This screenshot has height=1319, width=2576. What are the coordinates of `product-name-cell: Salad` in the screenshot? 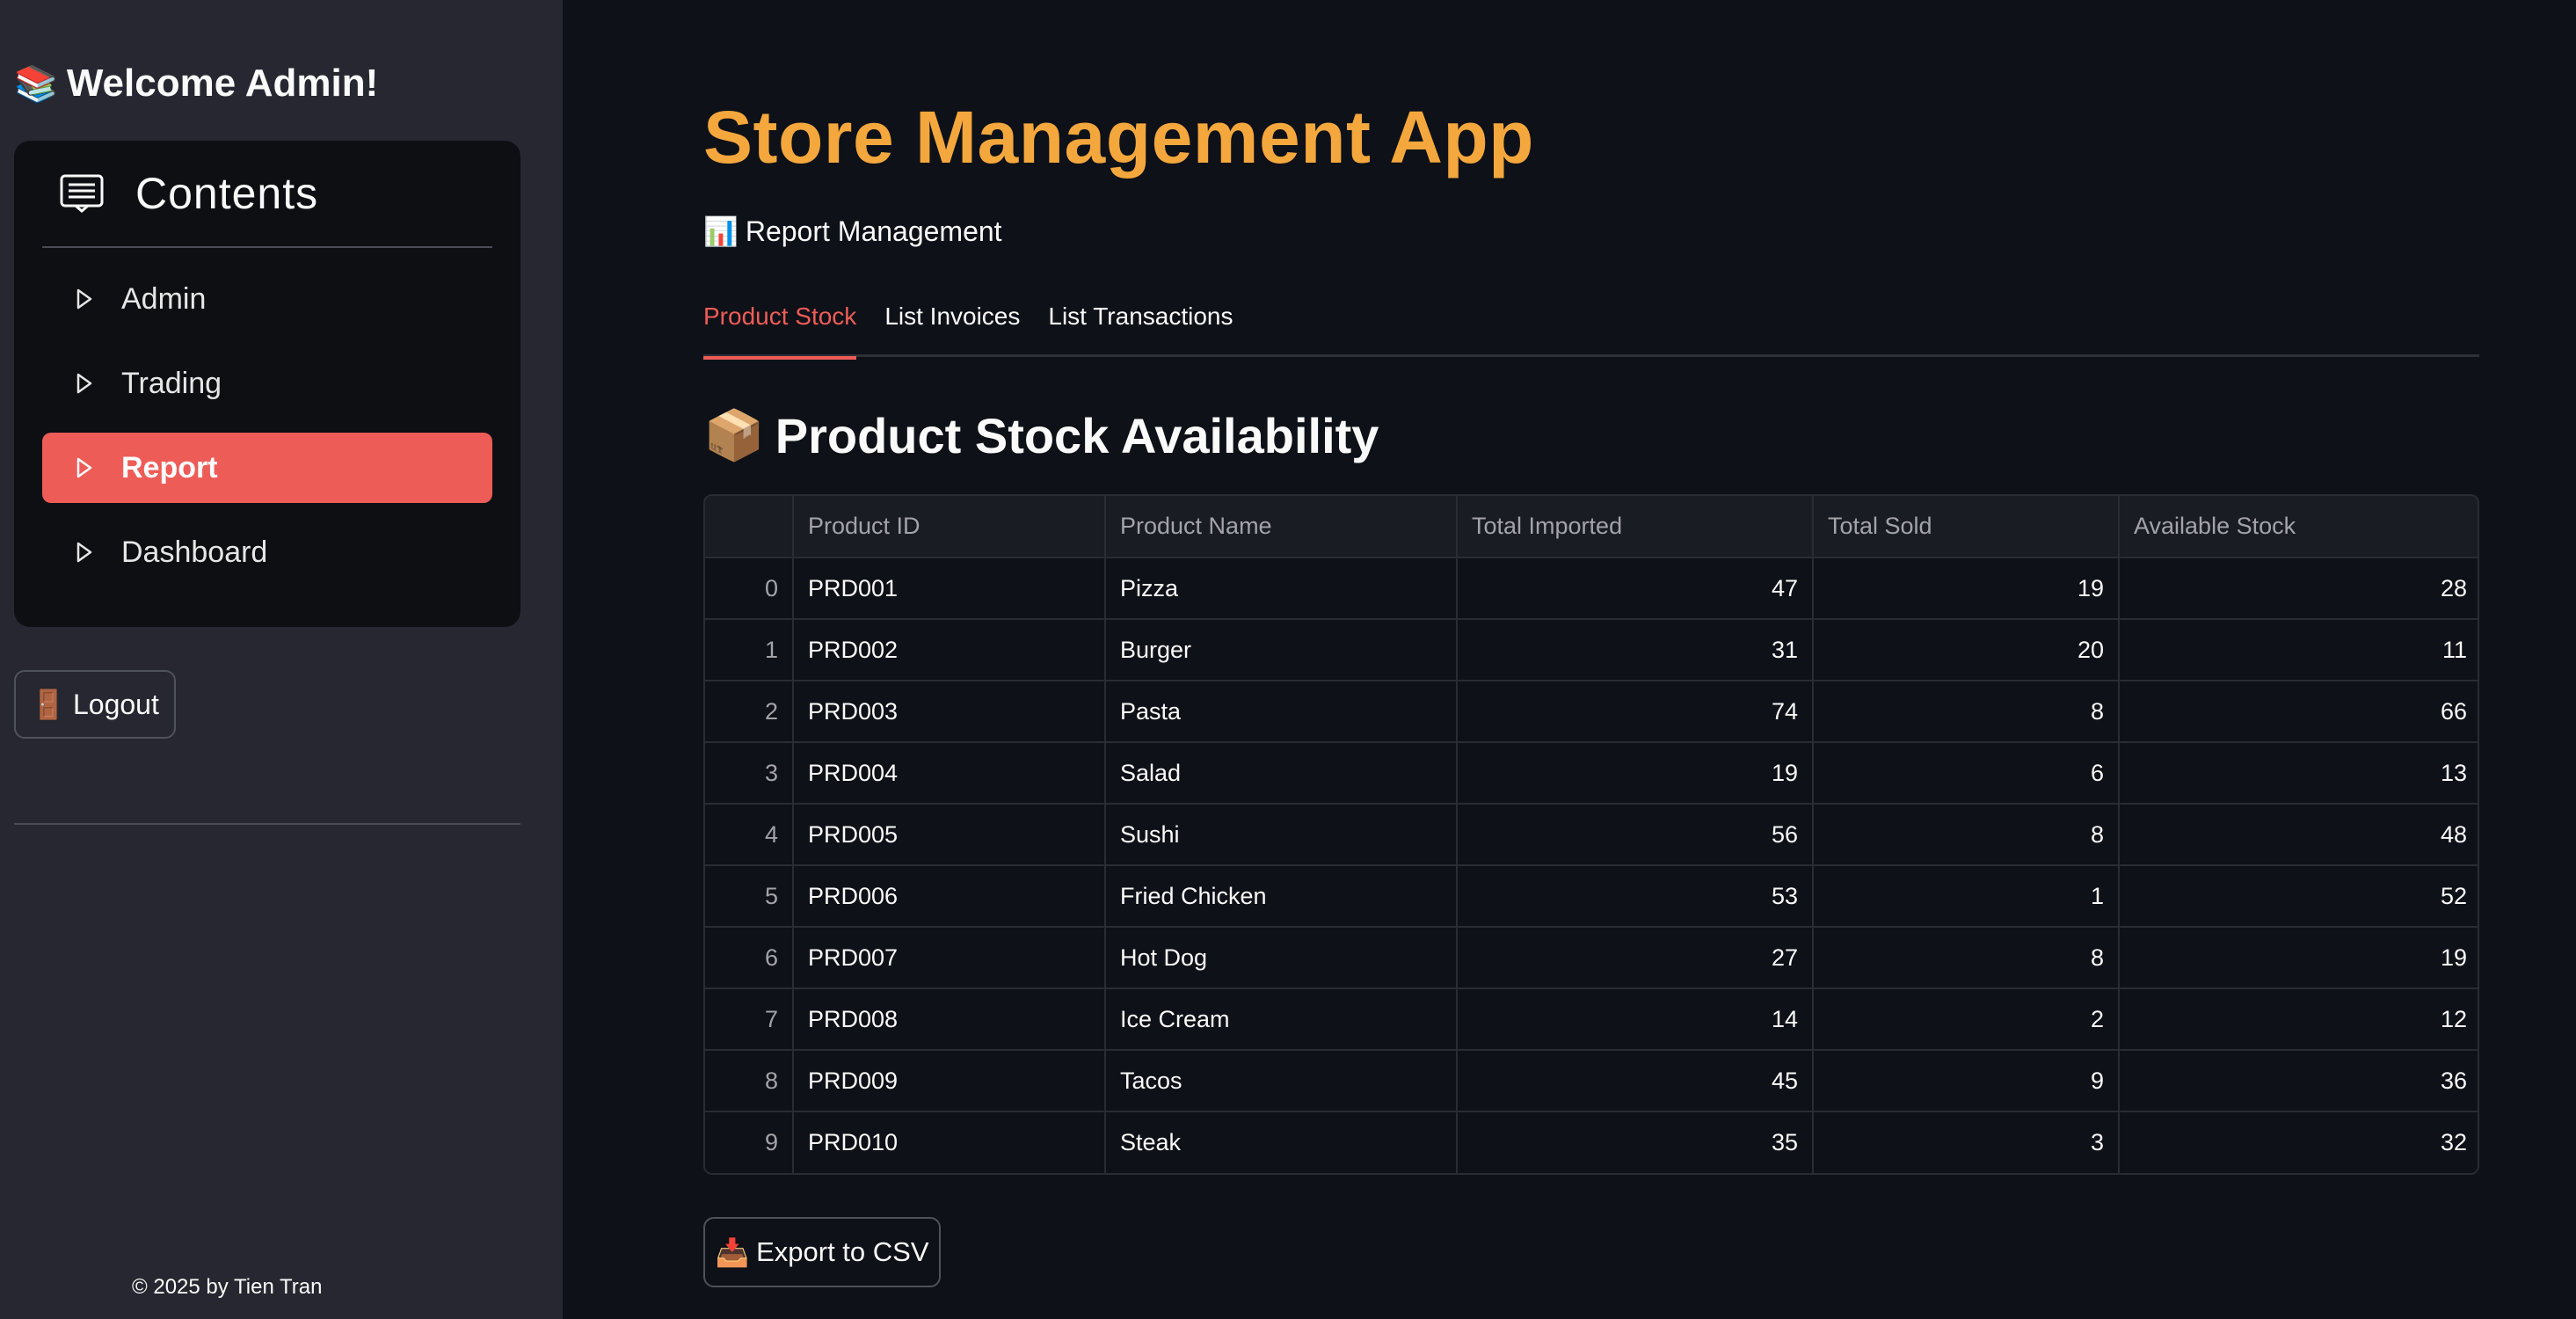 It's located at (1281, 773).